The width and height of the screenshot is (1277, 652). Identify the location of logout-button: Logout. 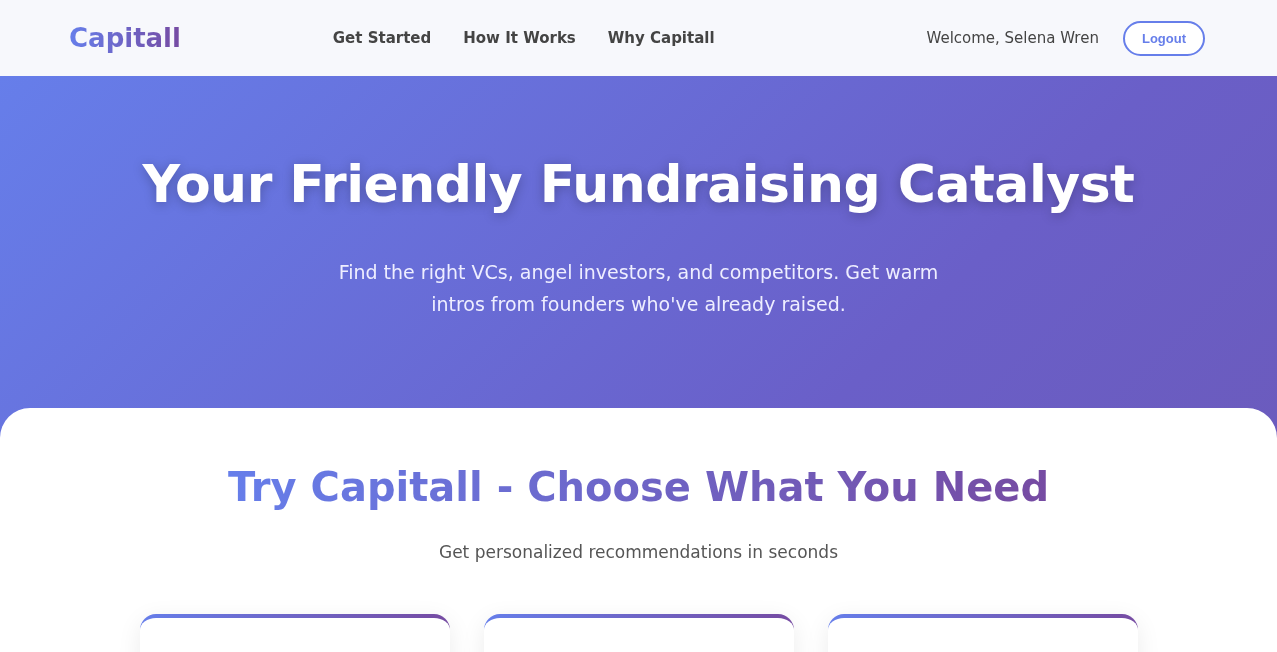
(1163, 38).